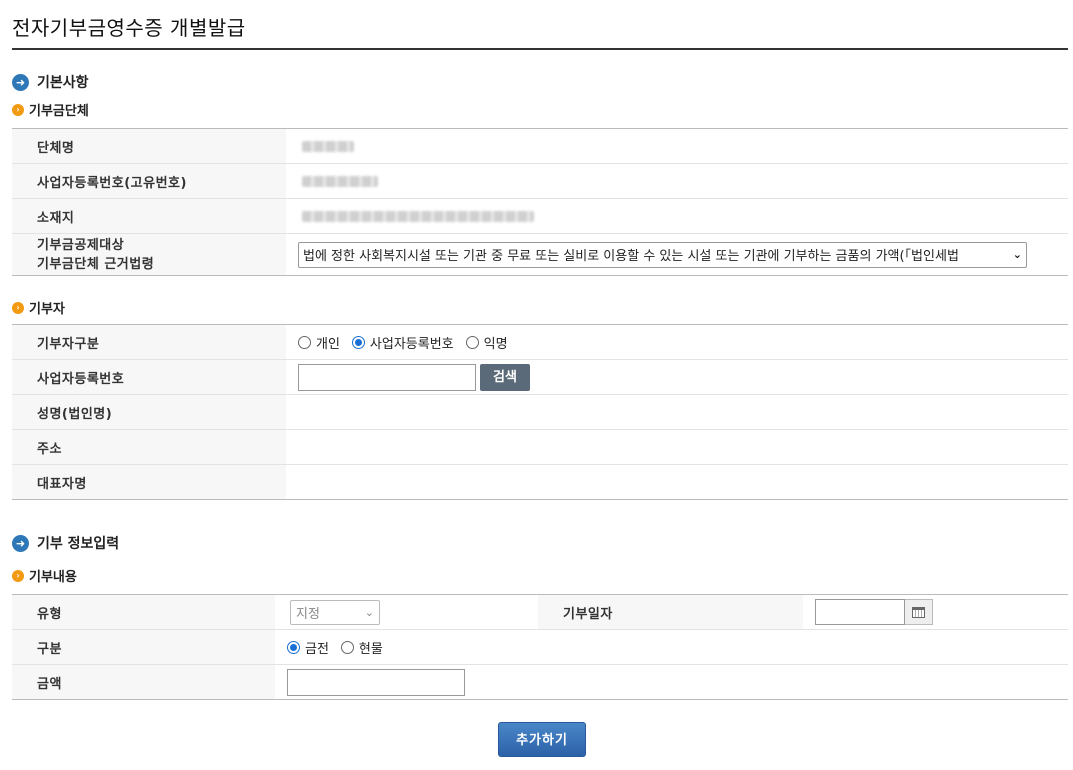  I want to click on donor-type-radio-individual: 개인, so click(319, 342).